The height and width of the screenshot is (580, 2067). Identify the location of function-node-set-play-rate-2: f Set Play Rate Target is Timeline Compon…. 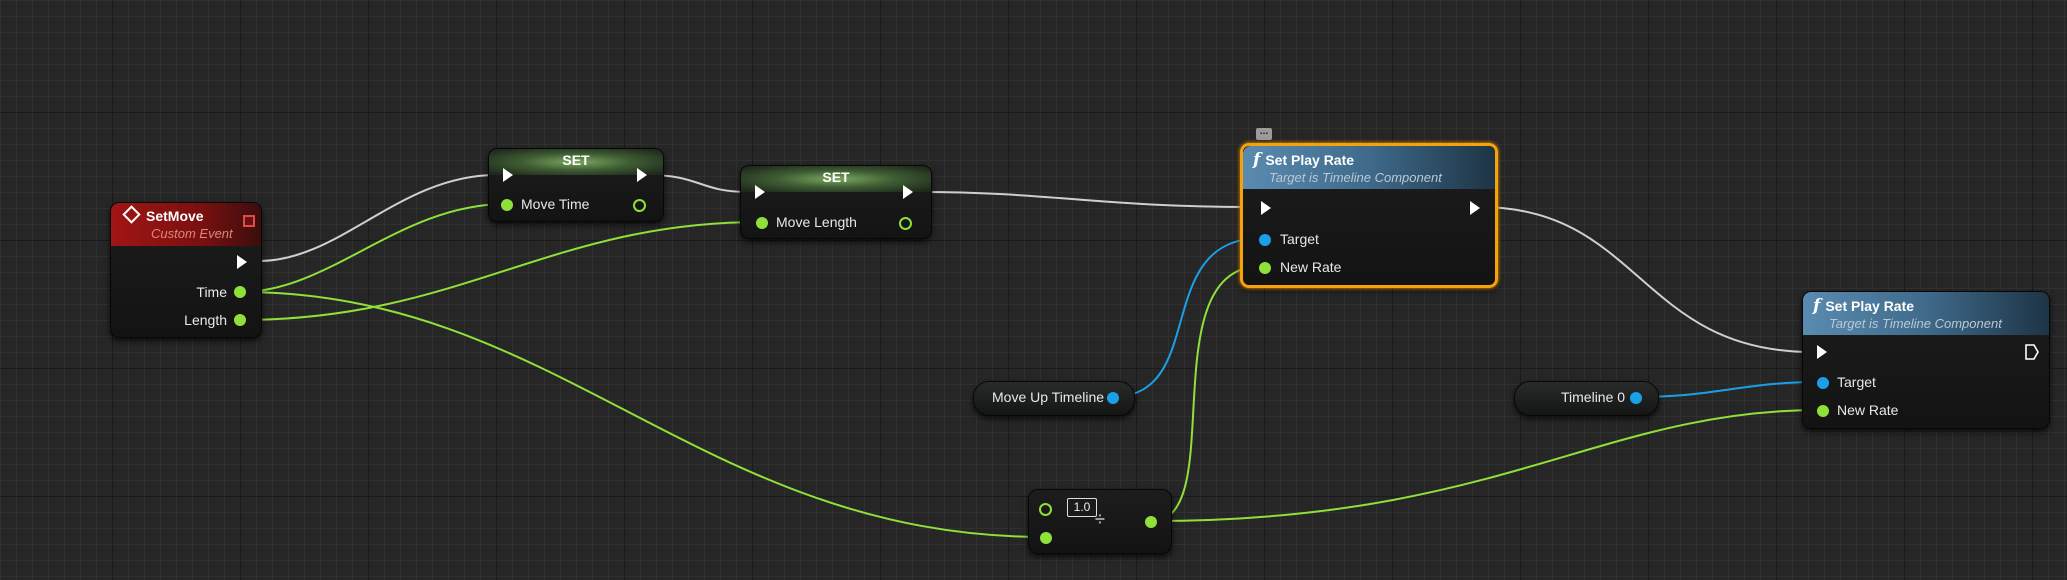
(1926, 360).